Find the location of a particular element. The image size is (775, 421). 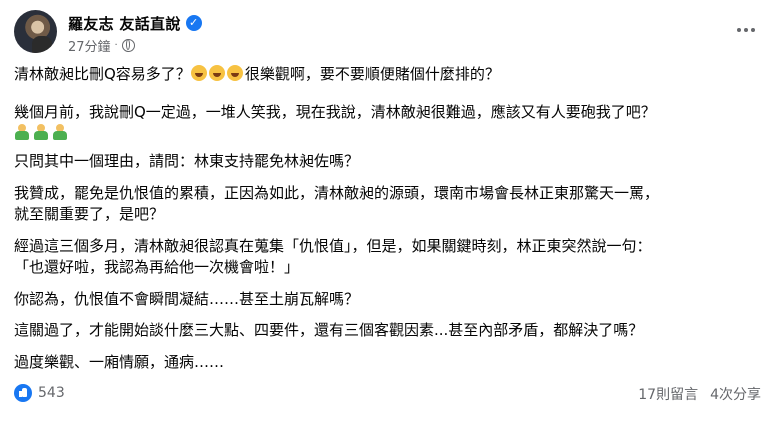

post-footer: 543 17則留言 4次分享 is located at coordinates (387, 397).